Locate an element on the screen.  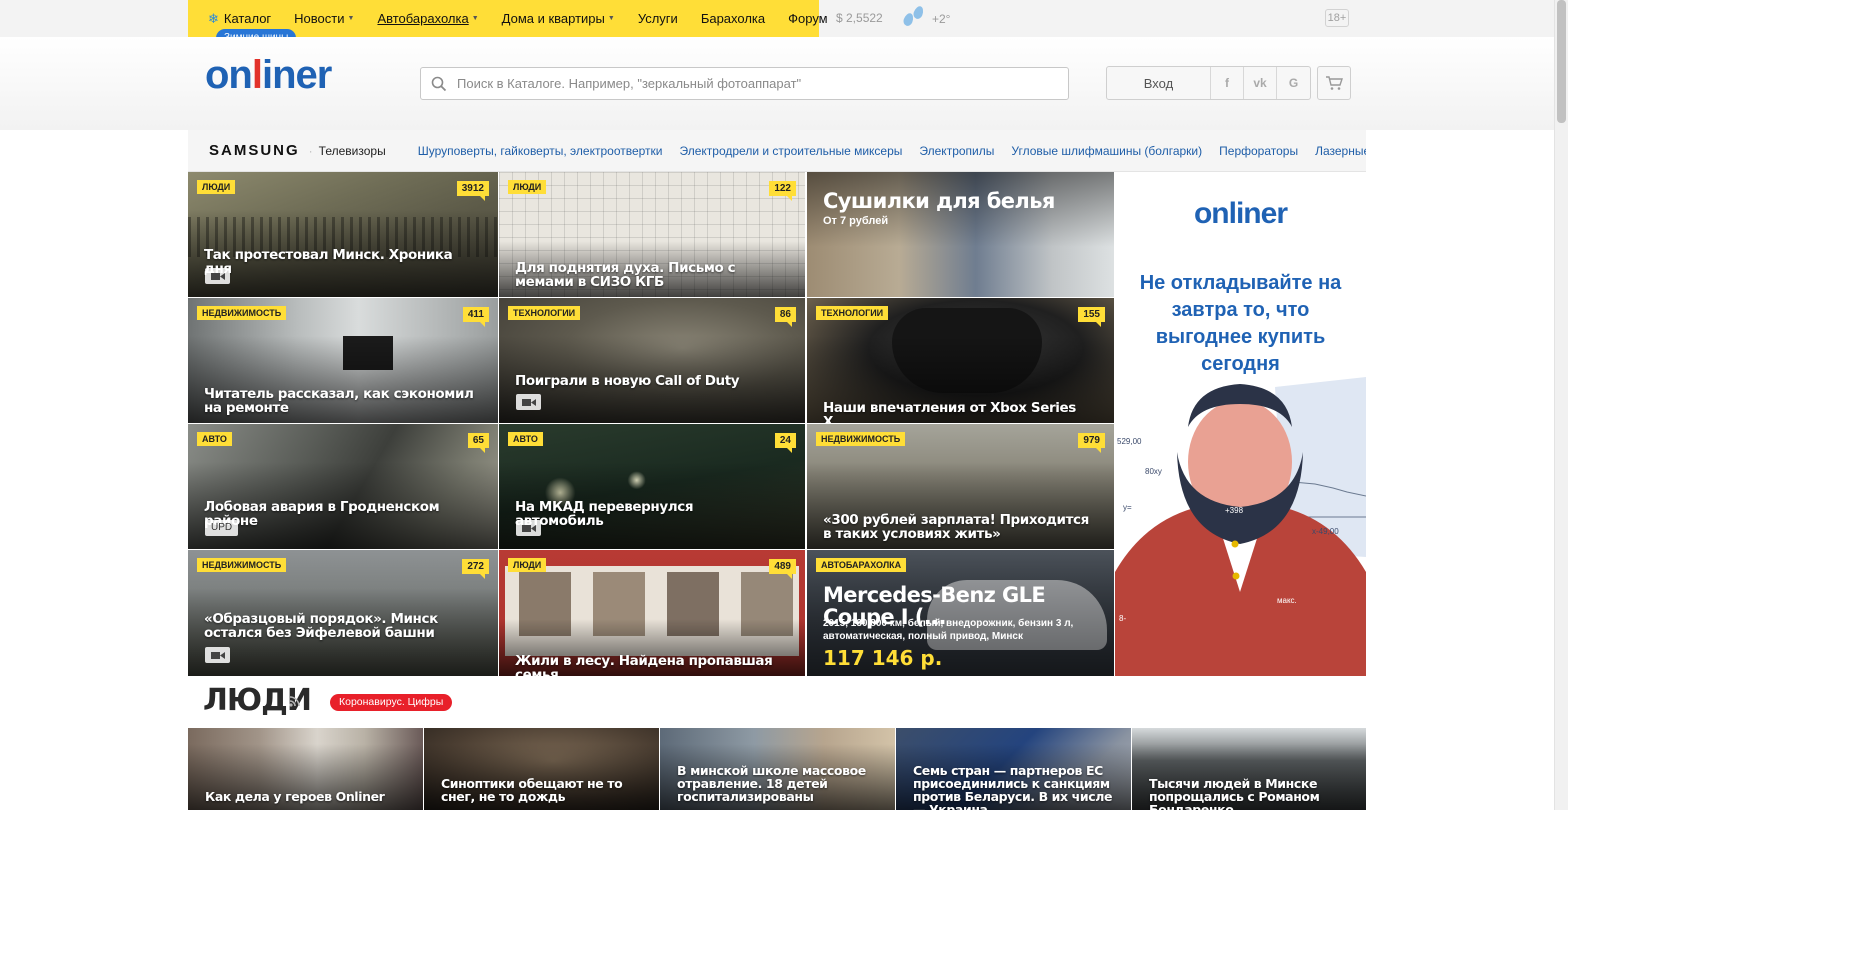
nav-news-label: Новости is located at coordinates (319, 18).